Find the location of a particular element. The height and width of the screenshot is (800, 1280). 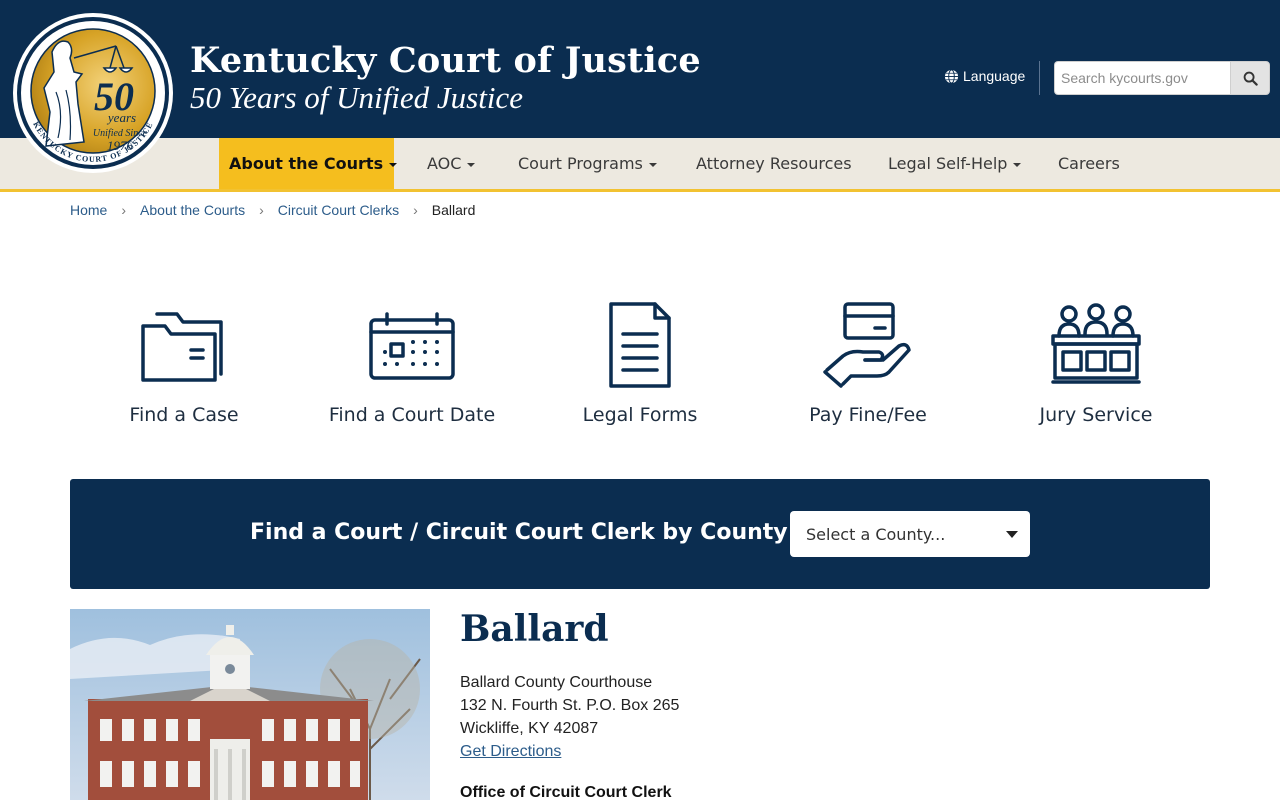

quick-link-label: Find a Case is located at coordinates (184, 415).